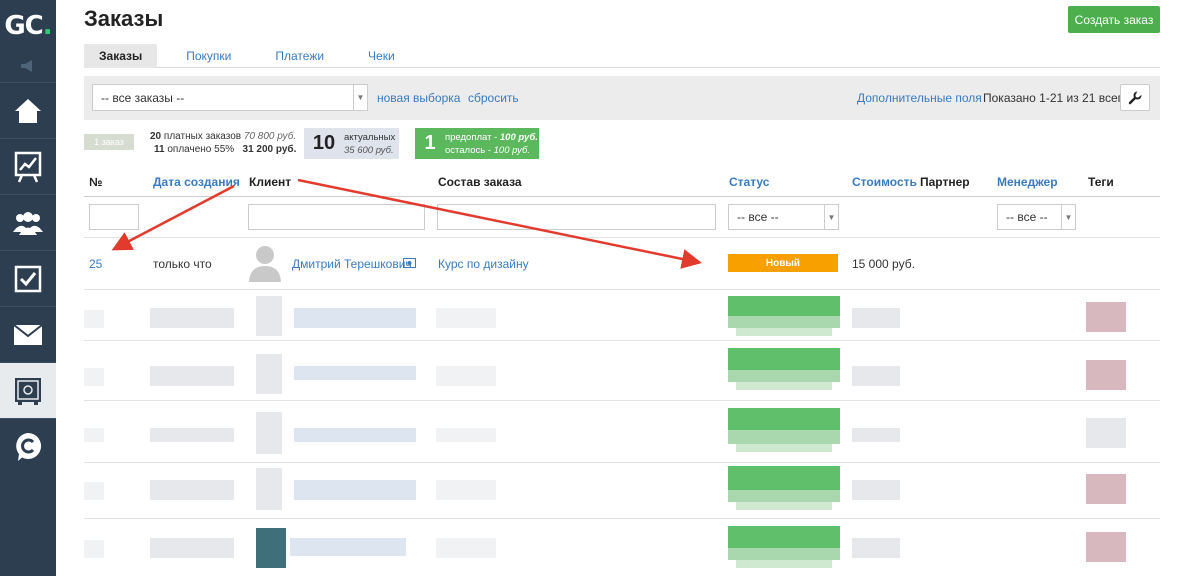 This screenshot has height=576, width=1200. I want to click on home-icon, so click(28, 110).